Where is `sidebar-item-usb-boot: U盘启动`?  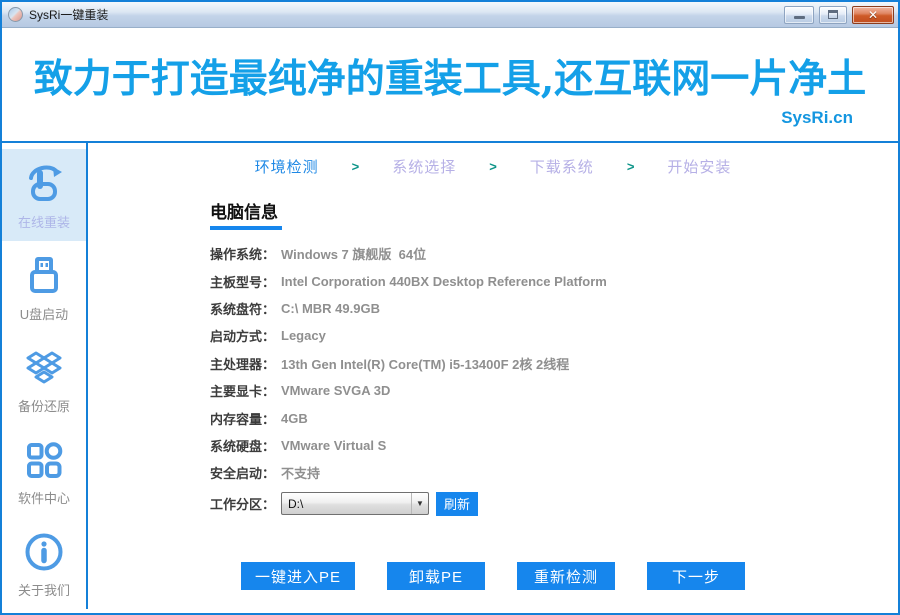 sidebar-item-usb-boot: U盘启动 is located at coordinates (44, 287).